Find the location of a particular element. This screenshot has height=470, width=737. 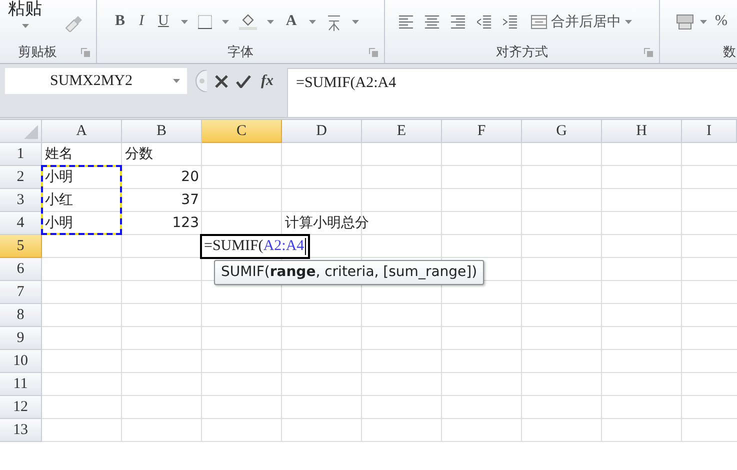

paste-button: 粘贴 is located at coordinates (25, 14).